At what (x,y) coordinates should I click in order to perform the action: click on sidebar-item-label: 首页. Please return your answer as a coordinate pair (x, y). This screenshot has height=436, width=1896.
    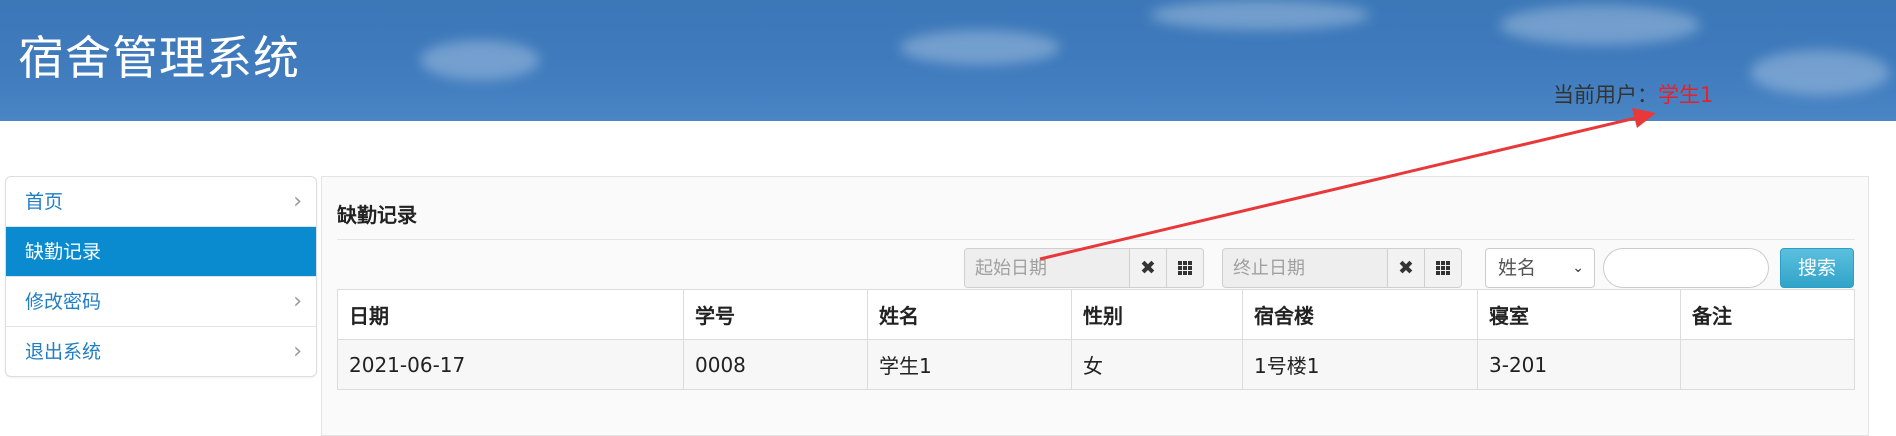
    Looking at the image, I should click on (44, 202).